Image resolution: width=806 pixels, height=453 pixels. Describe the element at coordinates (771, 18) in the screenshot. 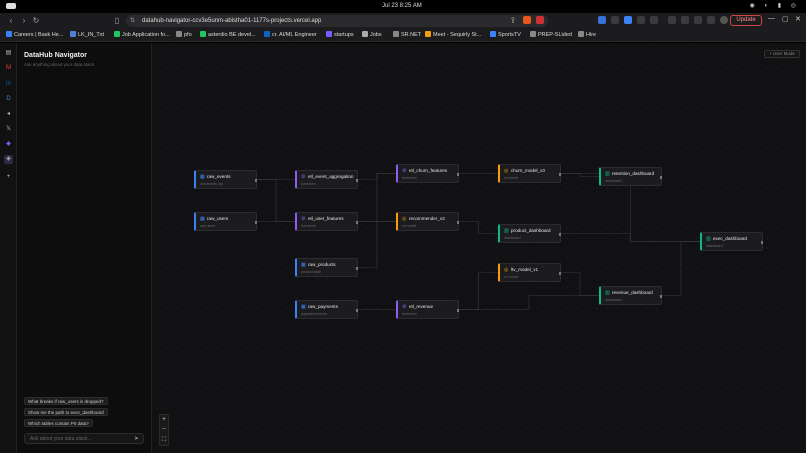

I see `minimize-icon: —` at that location.